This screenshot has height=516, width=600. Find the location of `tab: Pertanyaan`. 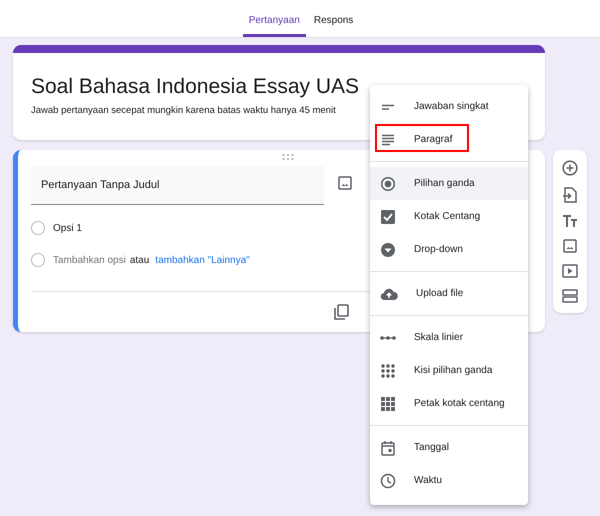

tab: Pertanyaan is located at coordinates (274, 26).